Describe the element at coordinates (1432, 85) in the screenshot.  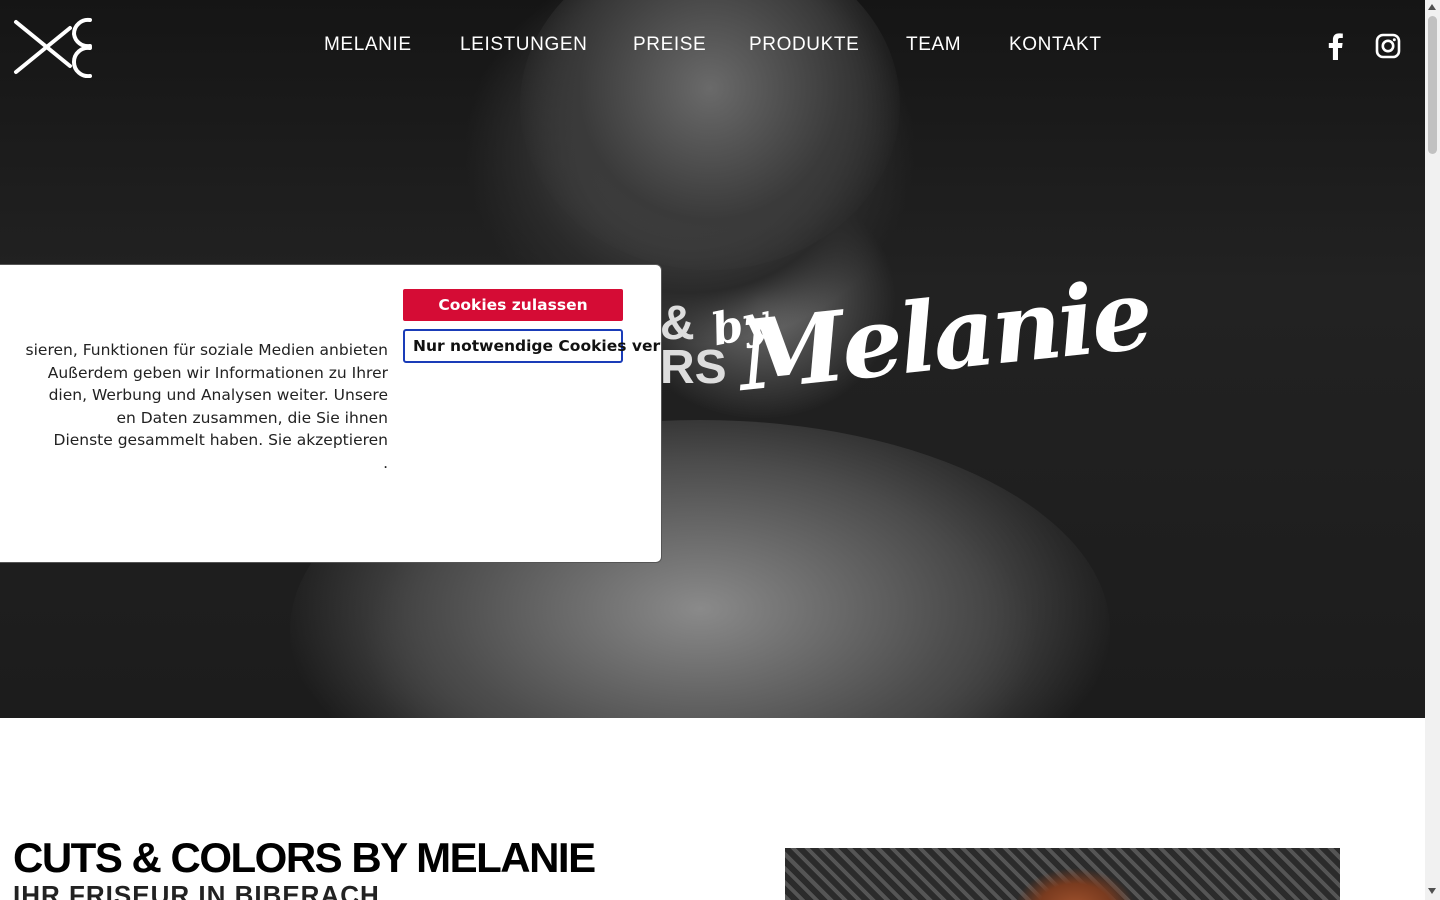
I see `scrollbar-thumb` at that location.